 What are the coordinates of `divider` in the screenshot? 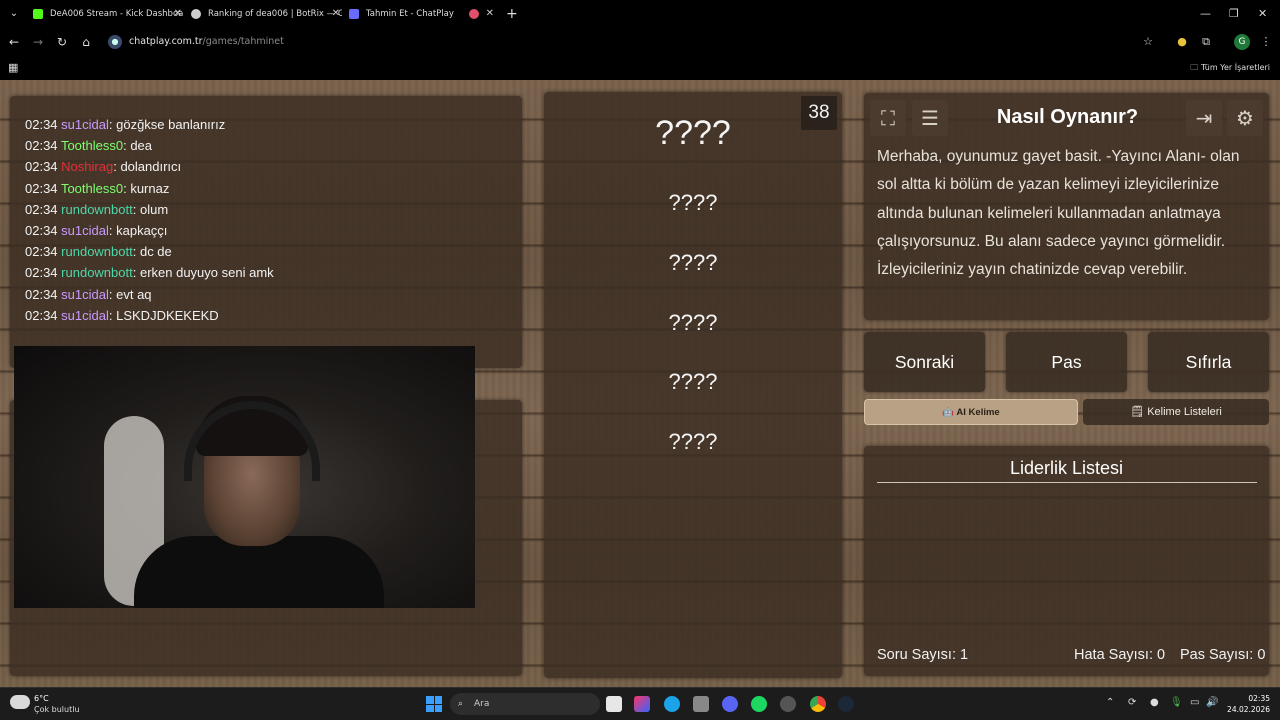 It's located at (1067, 482).